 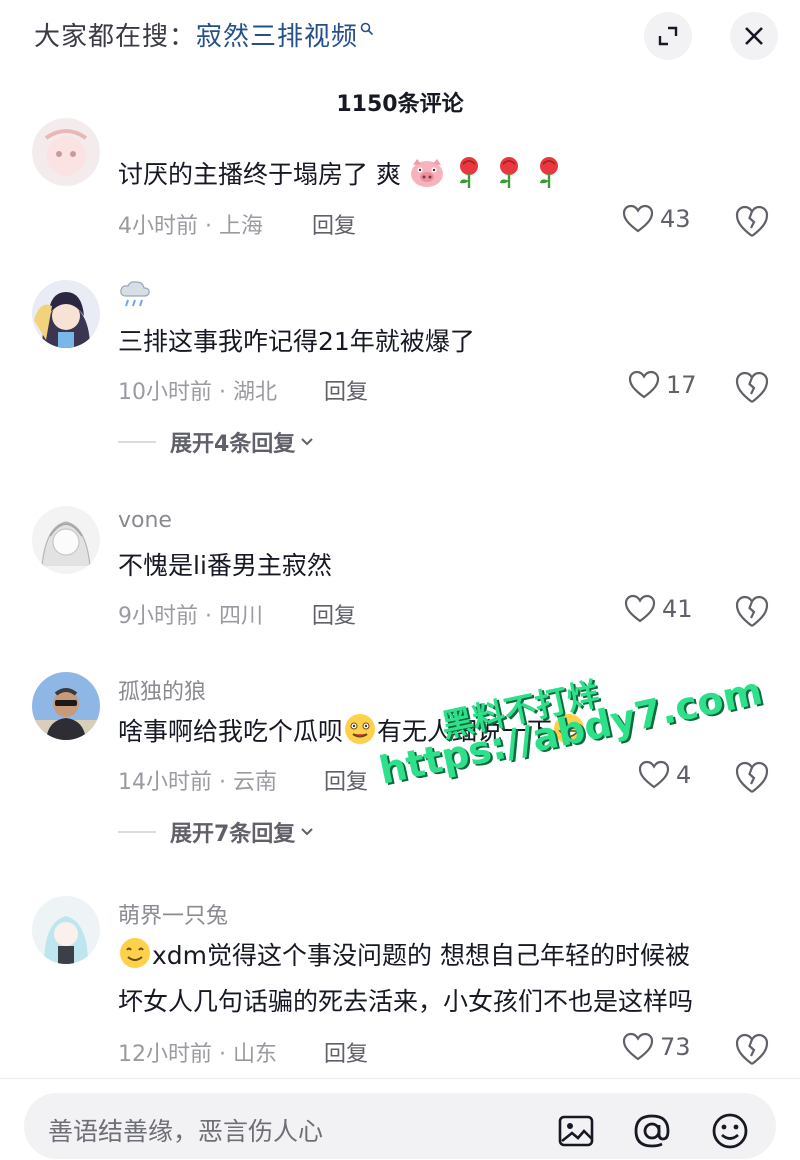 I want to click on close-button, so click(x=754, y=36).